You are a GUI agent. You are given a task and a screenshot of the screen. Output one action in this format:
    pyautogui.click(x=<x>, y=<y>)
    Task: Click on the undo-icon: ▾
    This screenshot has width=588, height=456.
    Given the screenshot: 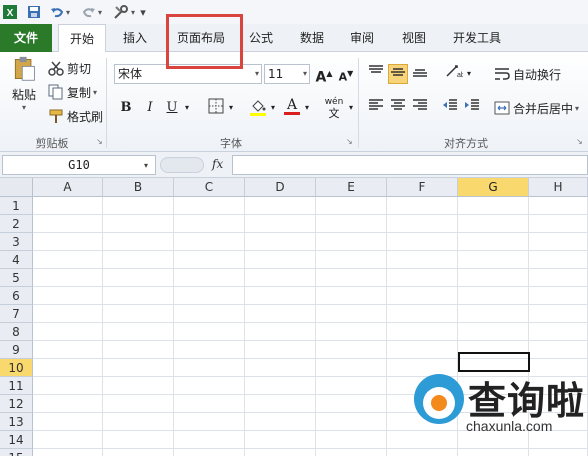 What is the action you would take?
    pyautogui.click(x=60, y=12)
    